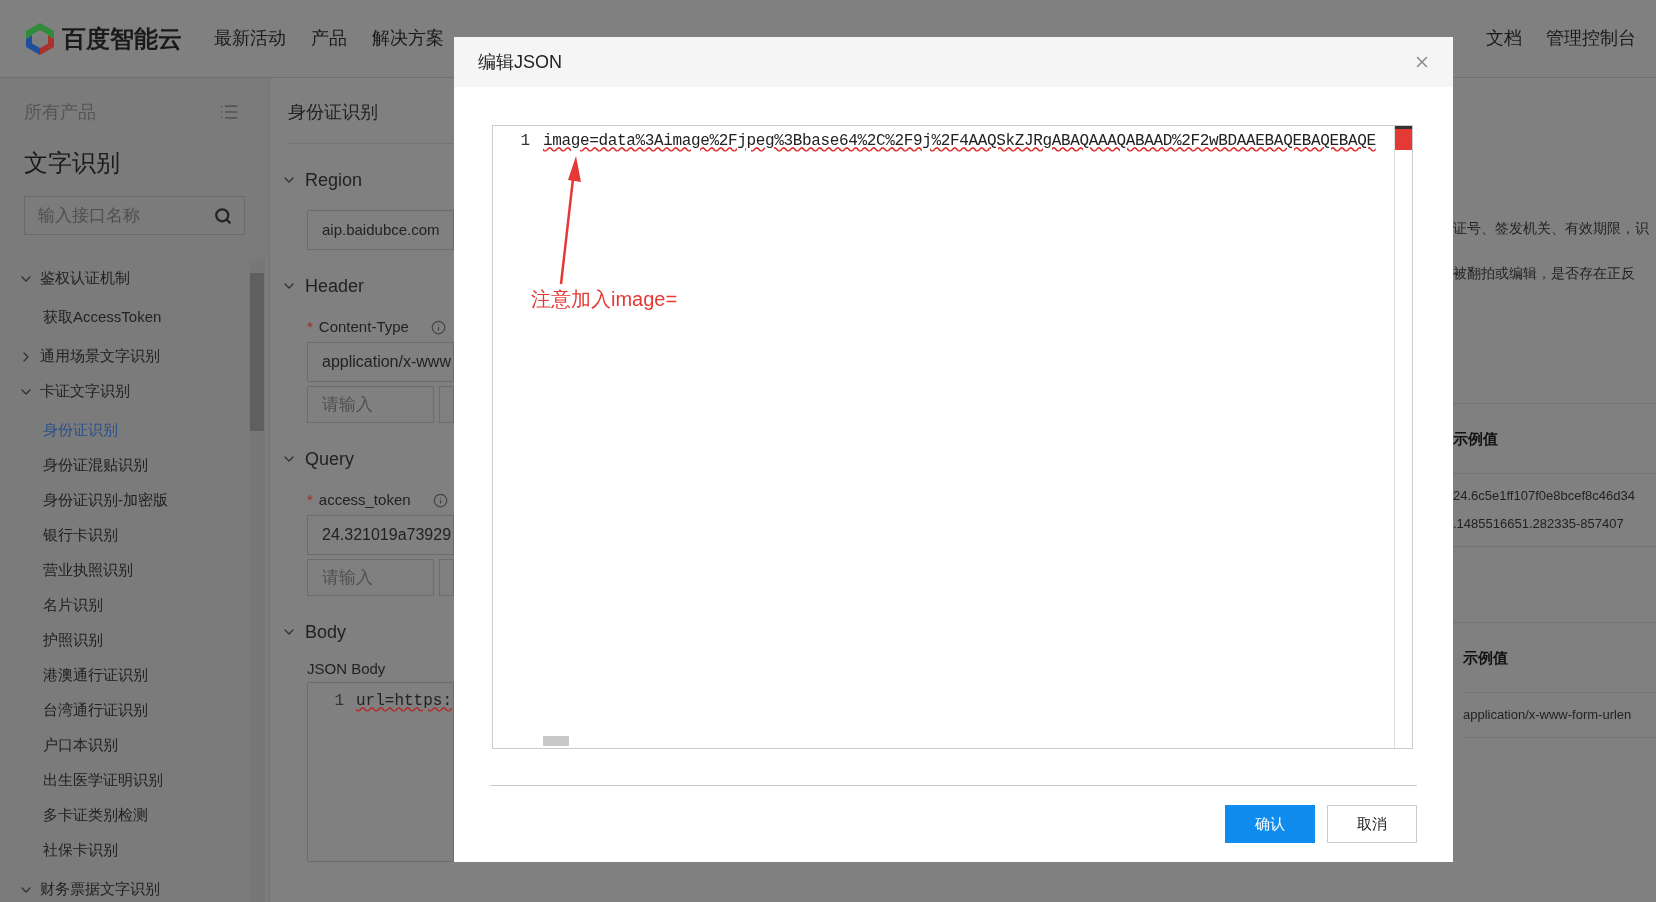 The width and height of the screenshot is (1656, 902). What do you see at coordinates (330, 459) in the screenshot?
I see `section-title: Query` at bounding box center [330, 459].